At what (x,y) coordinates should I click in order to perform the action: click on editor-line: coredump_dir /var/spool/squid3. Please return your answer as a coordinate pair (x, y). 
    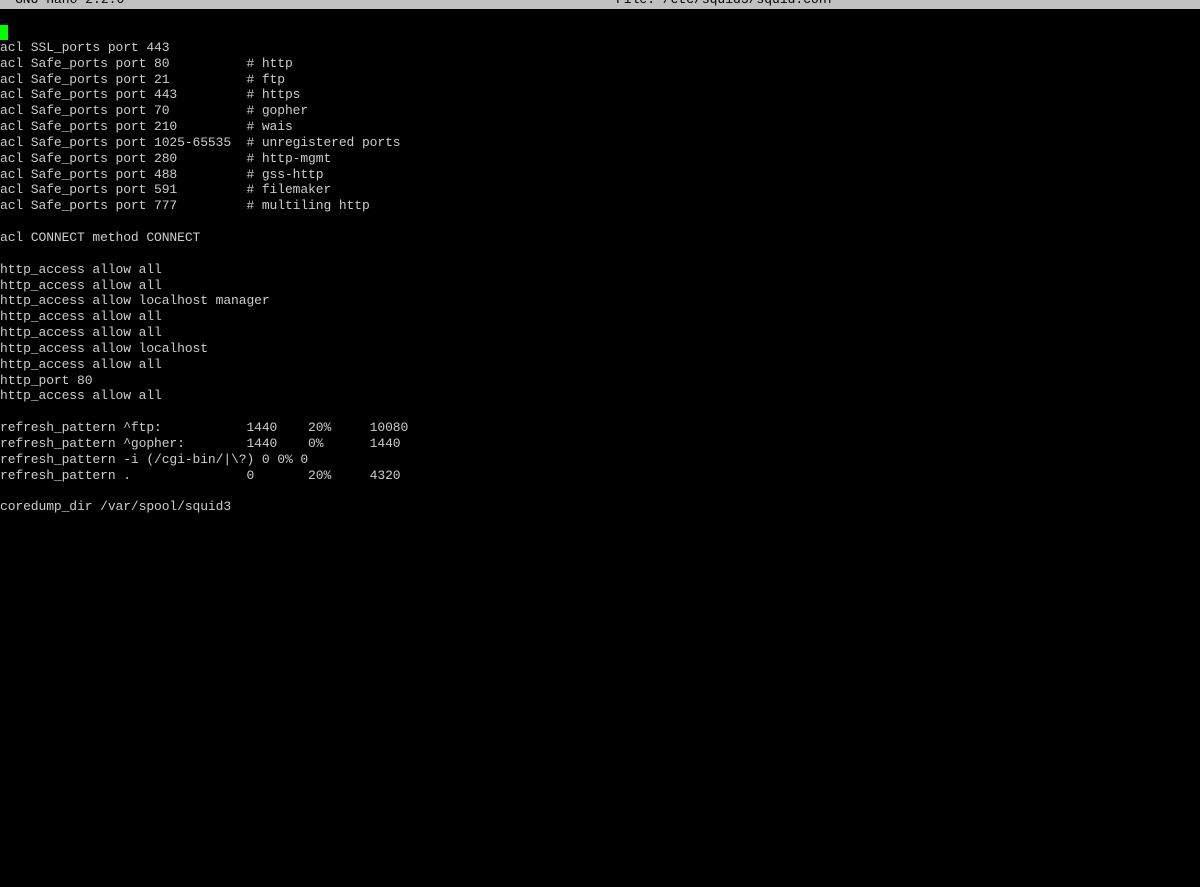
    Looking at the image, I should click on (600, 507).